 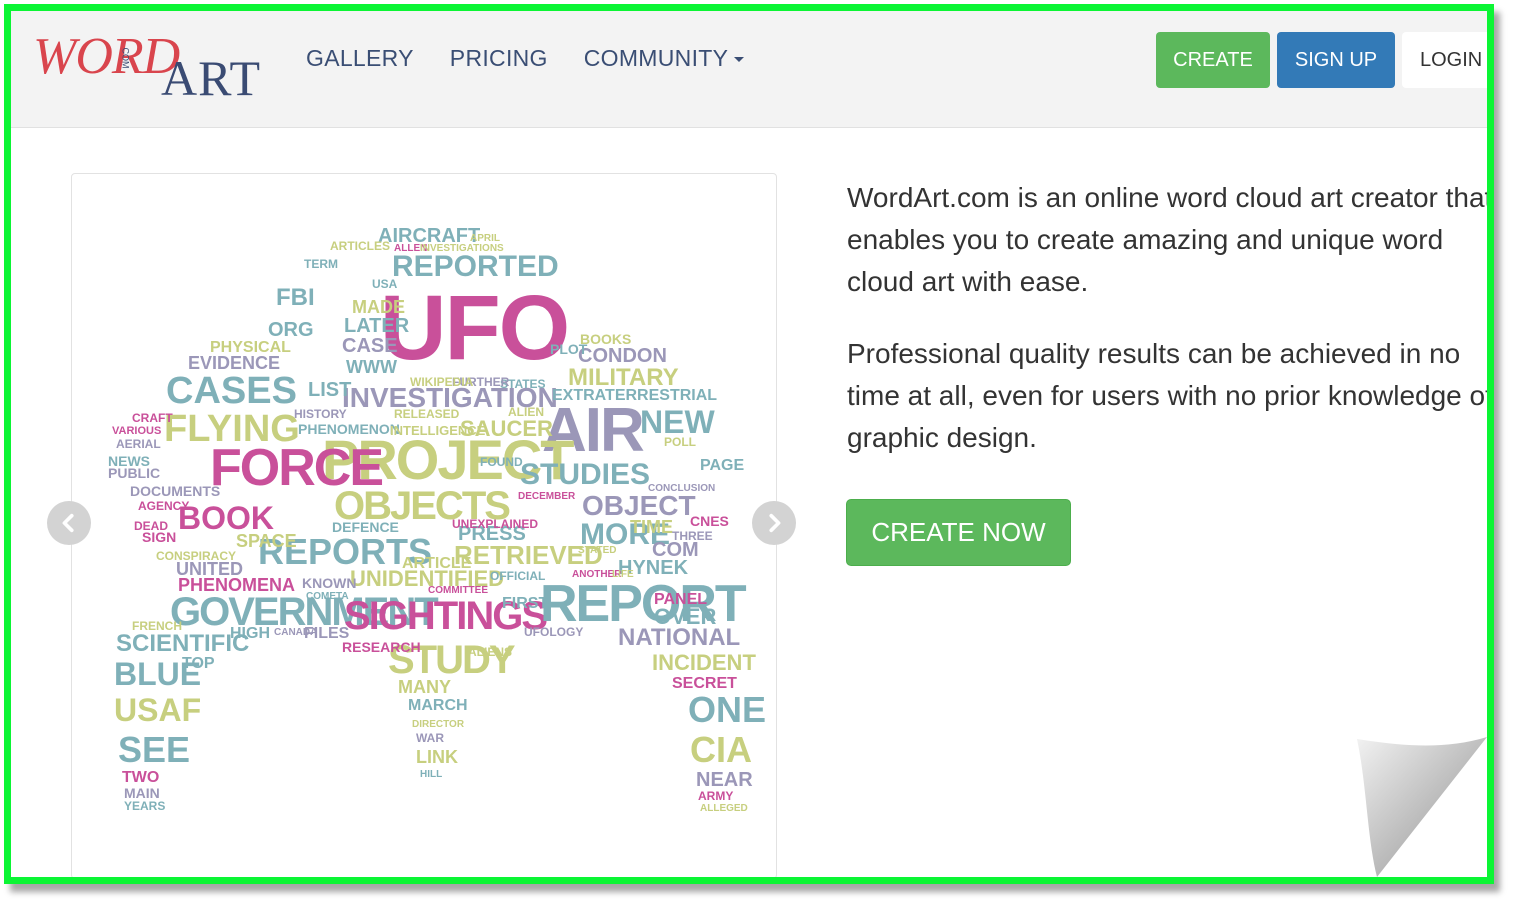 I want to click on sign-up-button: SIGN UP, so click(x=1336, y=60).